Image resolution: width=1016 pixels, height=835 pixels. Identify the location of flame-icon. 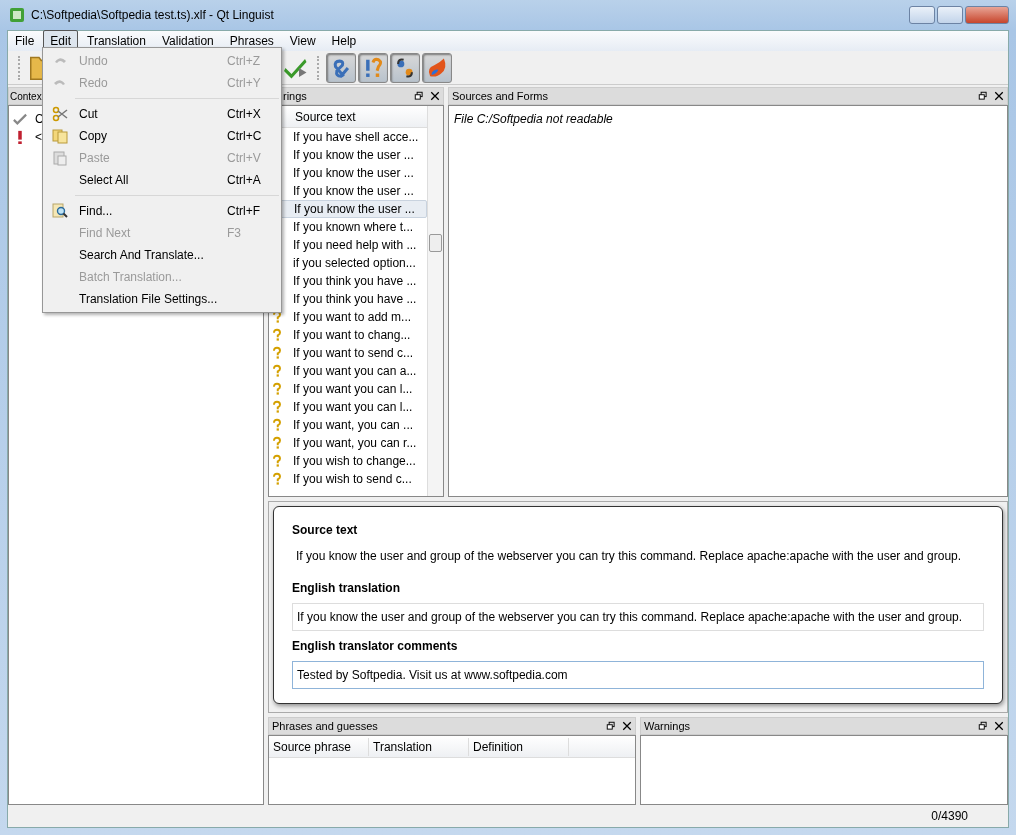
(437, 67).